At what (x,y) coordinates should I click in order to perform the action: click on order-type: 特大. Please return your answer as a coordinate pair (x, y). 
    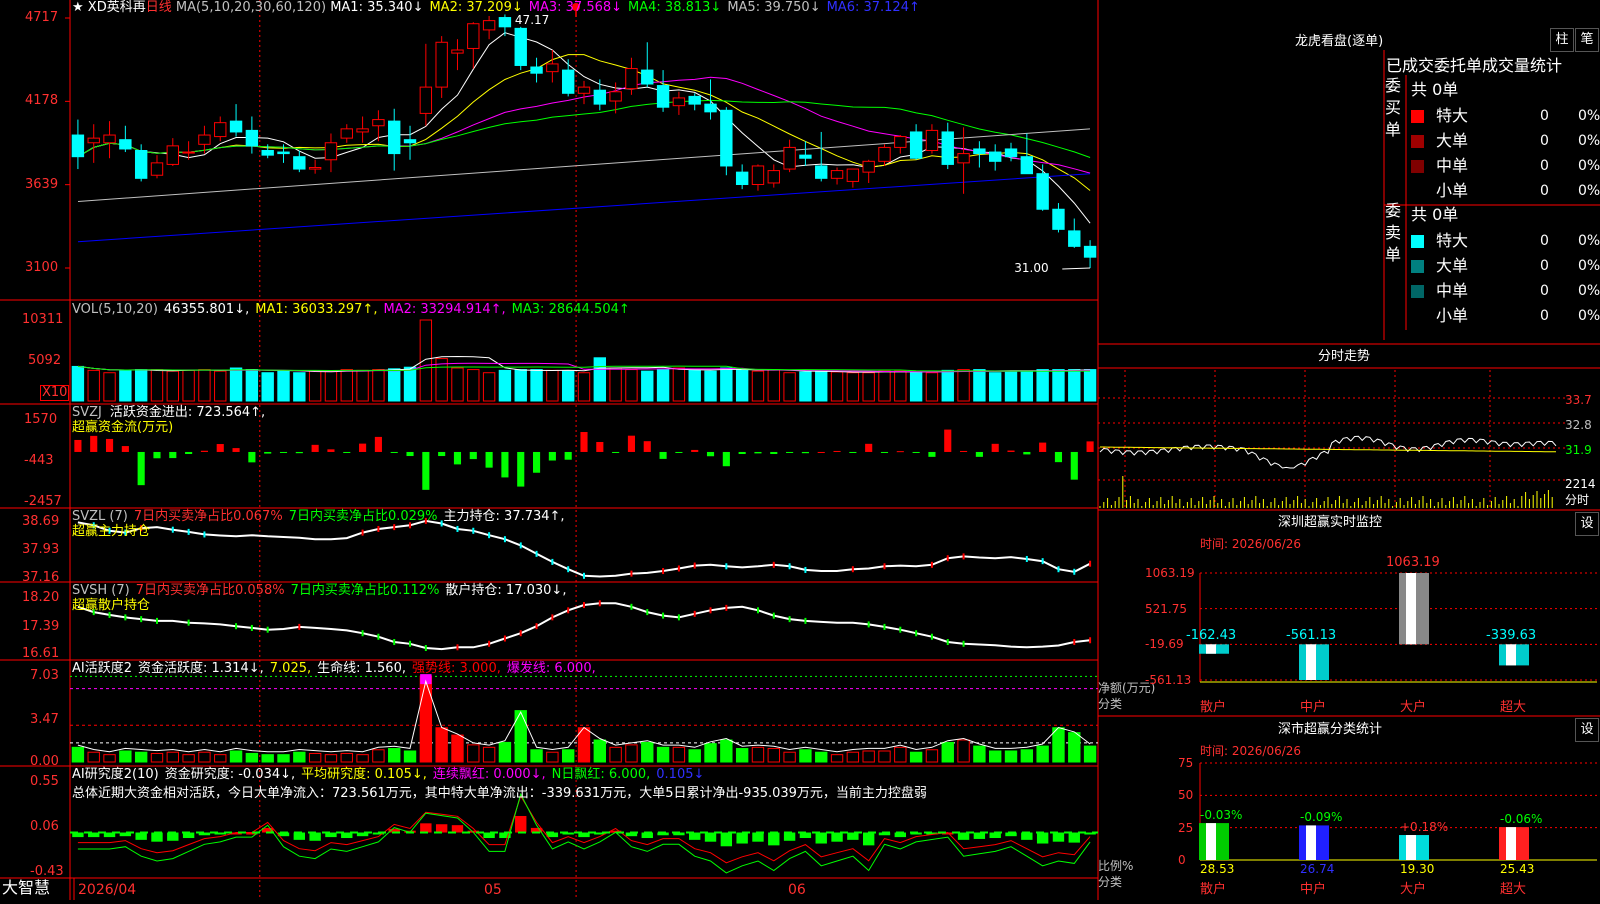
    Looking at the image, I should click on (1452, 240).